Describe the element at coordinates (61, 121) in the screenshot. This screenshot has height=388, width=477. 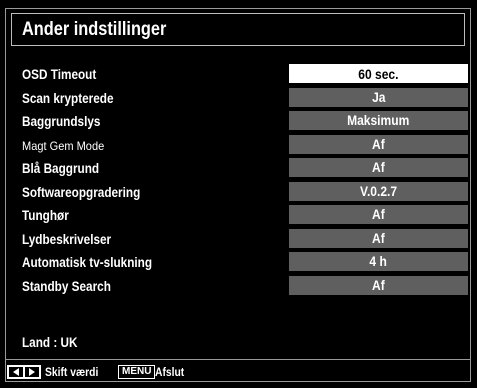
I see `setting-label: Baggrundslys` at that location.